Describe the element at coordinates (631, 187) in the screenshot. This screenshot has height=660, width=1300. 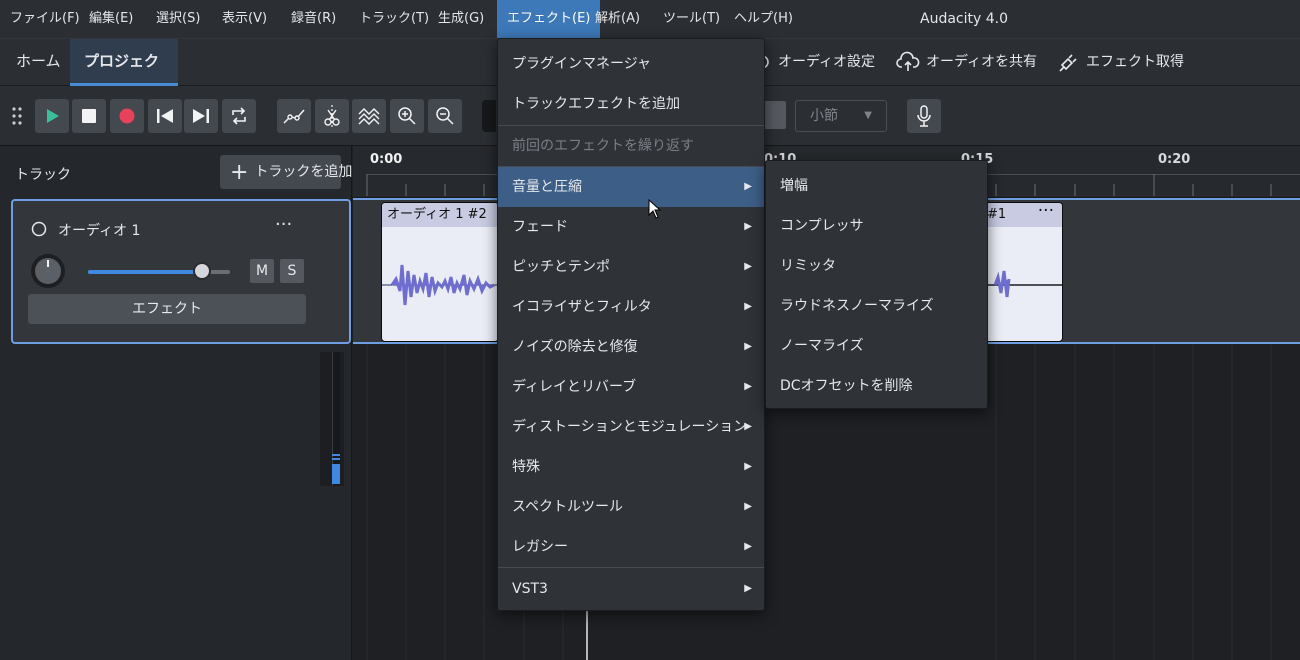
I see `menu-item-volume-compression: 音量と圧縮 ▶` at that location.